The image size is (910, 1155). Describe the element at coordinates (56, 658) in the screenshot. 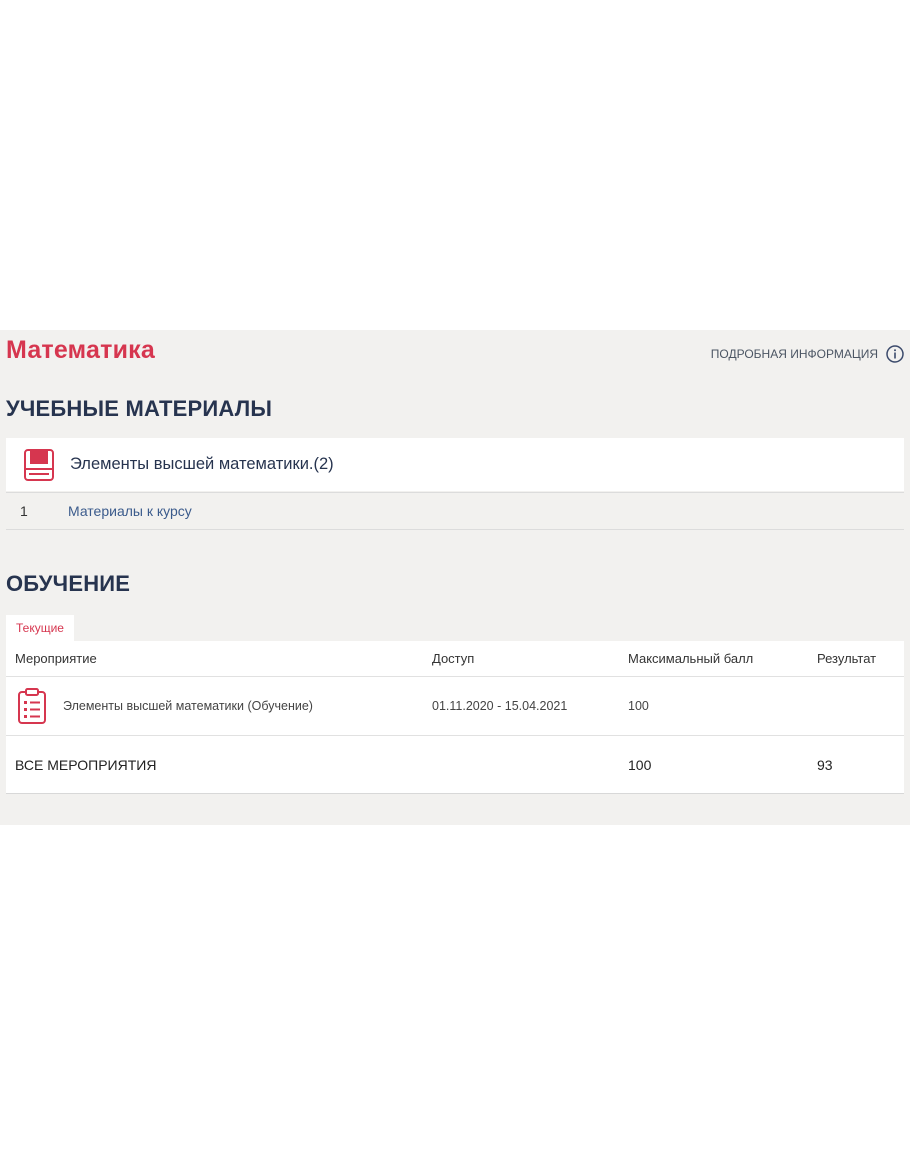

I see `column-header-event: Мероприятие` at that location.